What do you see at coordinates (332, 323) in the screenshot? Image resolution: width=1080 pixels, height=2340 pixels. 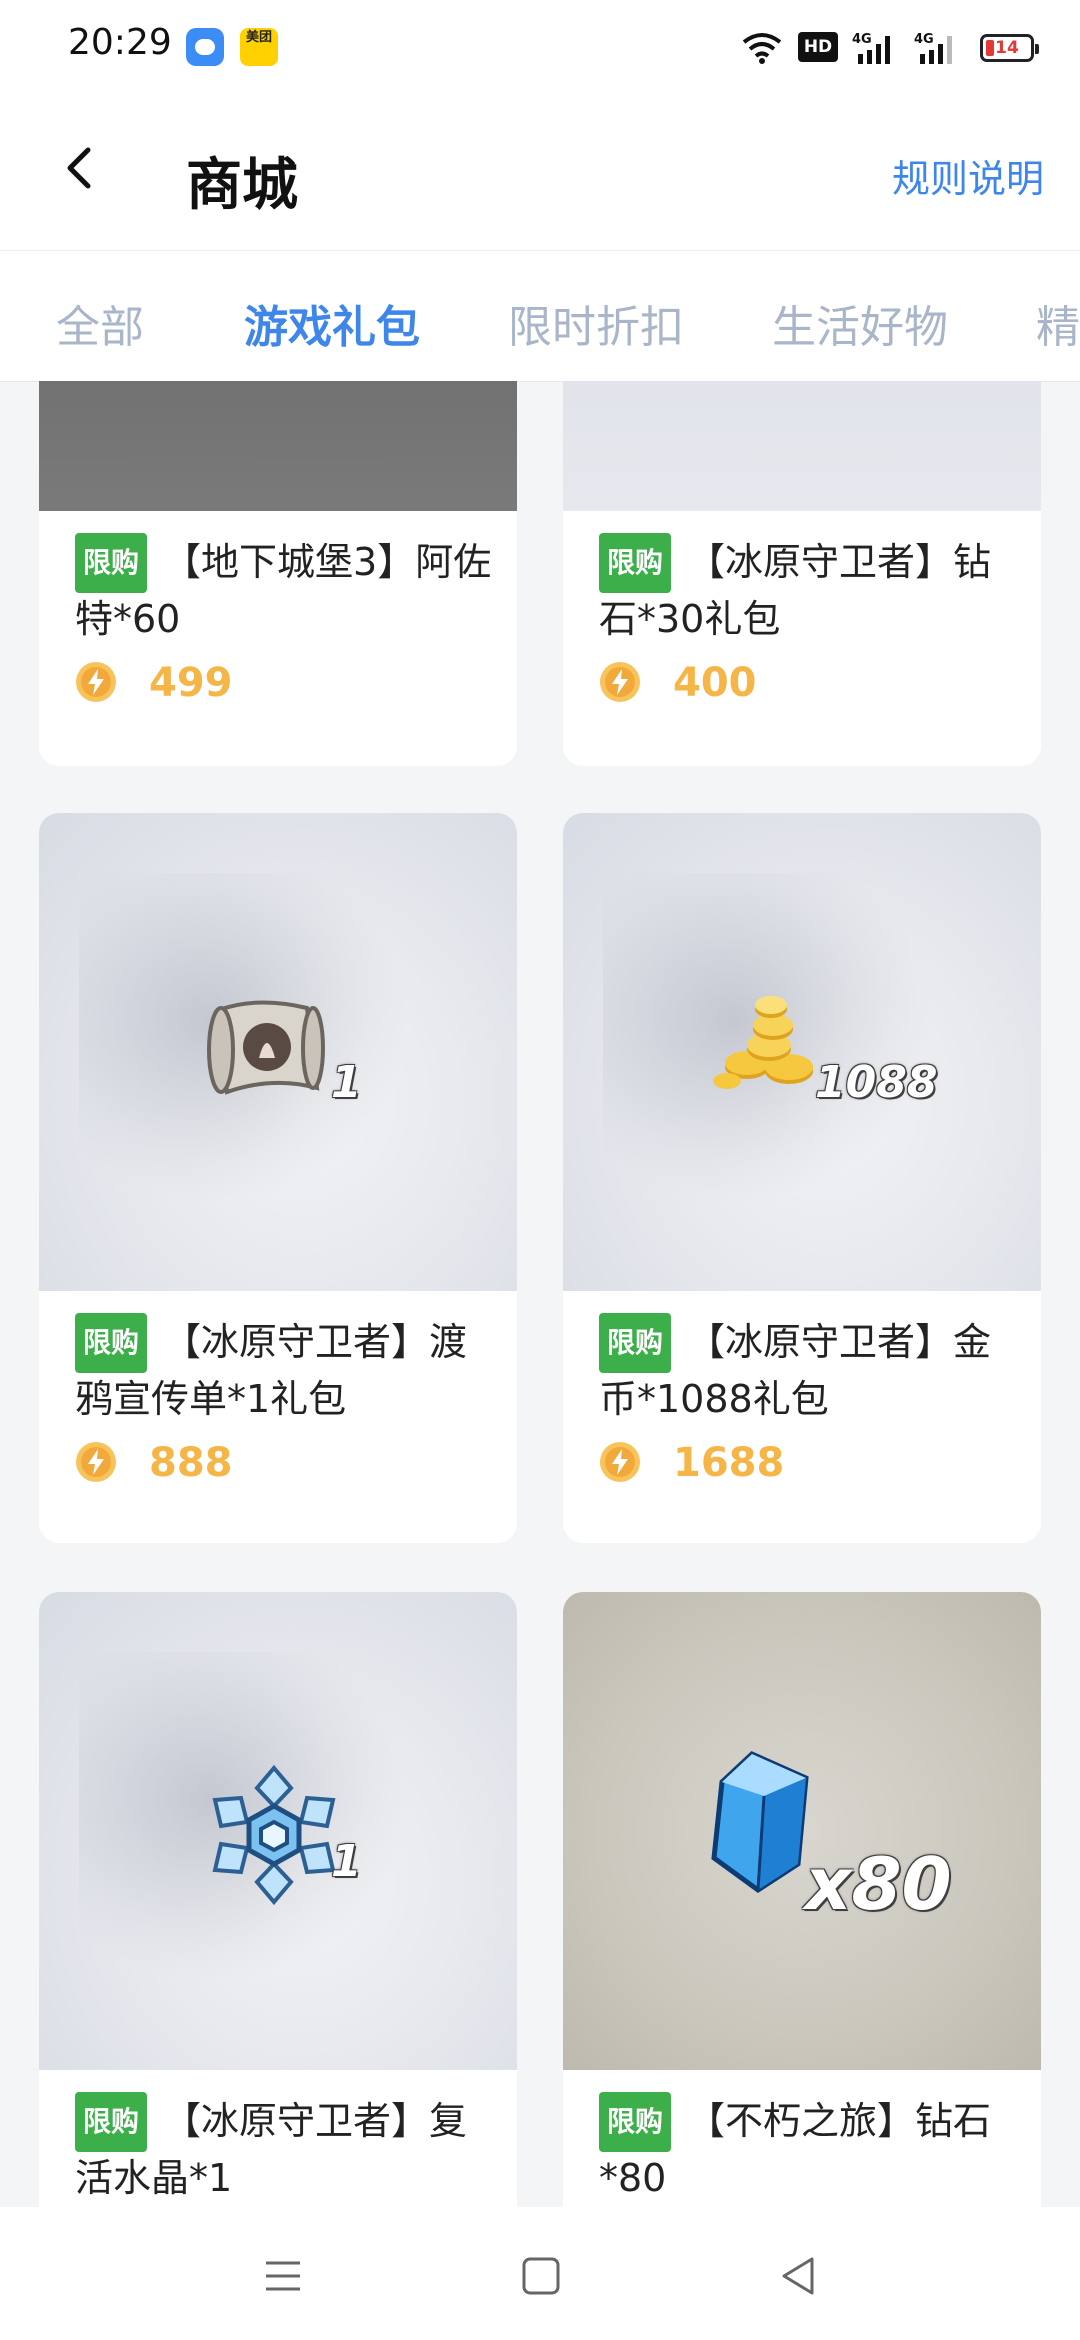 I see `tab-game-packs: 游戏礼包` at bounding box center [332, 323].